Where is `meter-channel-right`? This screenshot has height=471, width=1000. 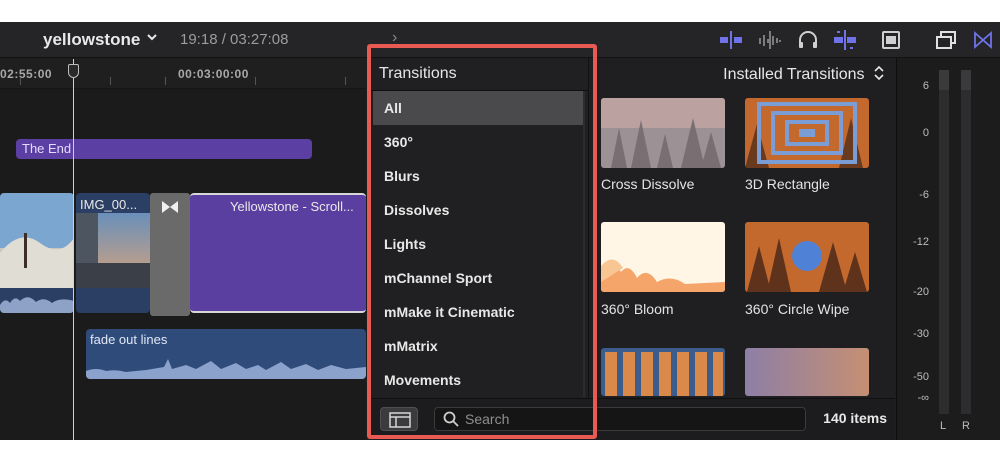 meter-channel-right is located at coordinates (966, 242).